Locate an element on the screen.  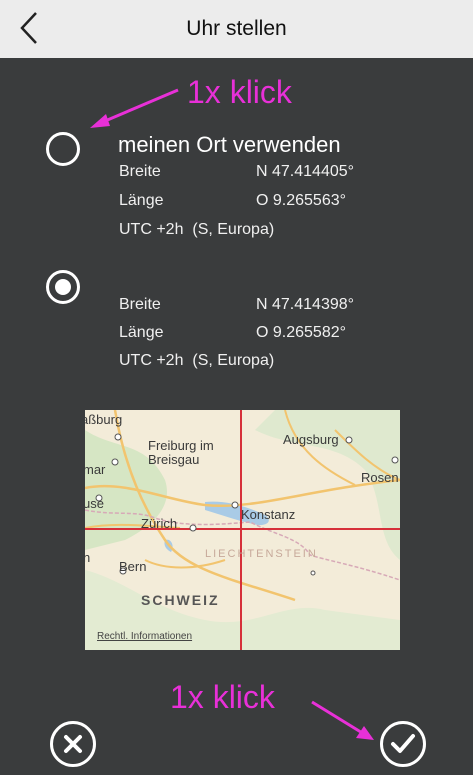
option2-lat-value: N 47.414398° is located at coordinates (305, 304).